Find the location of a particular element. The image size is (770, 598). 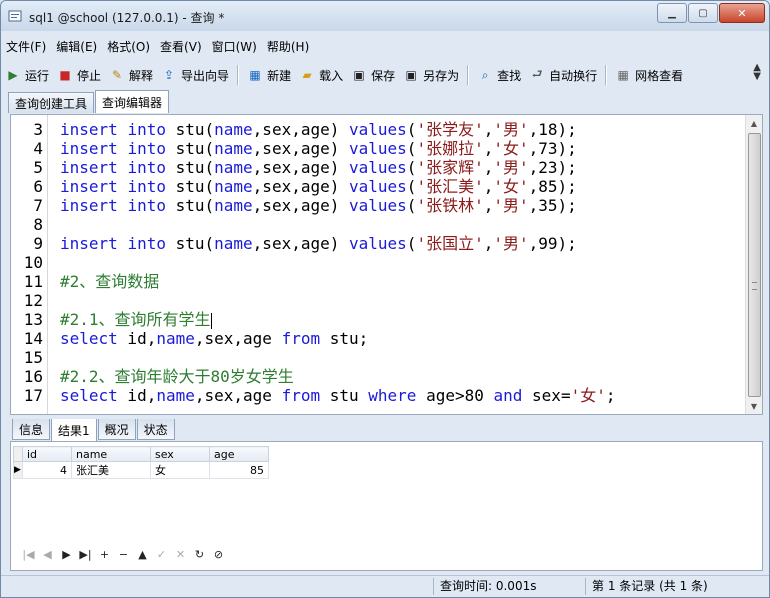

toolbar-button-wrap: ⮐ 自动换行 is located at coordinates (563, 75).